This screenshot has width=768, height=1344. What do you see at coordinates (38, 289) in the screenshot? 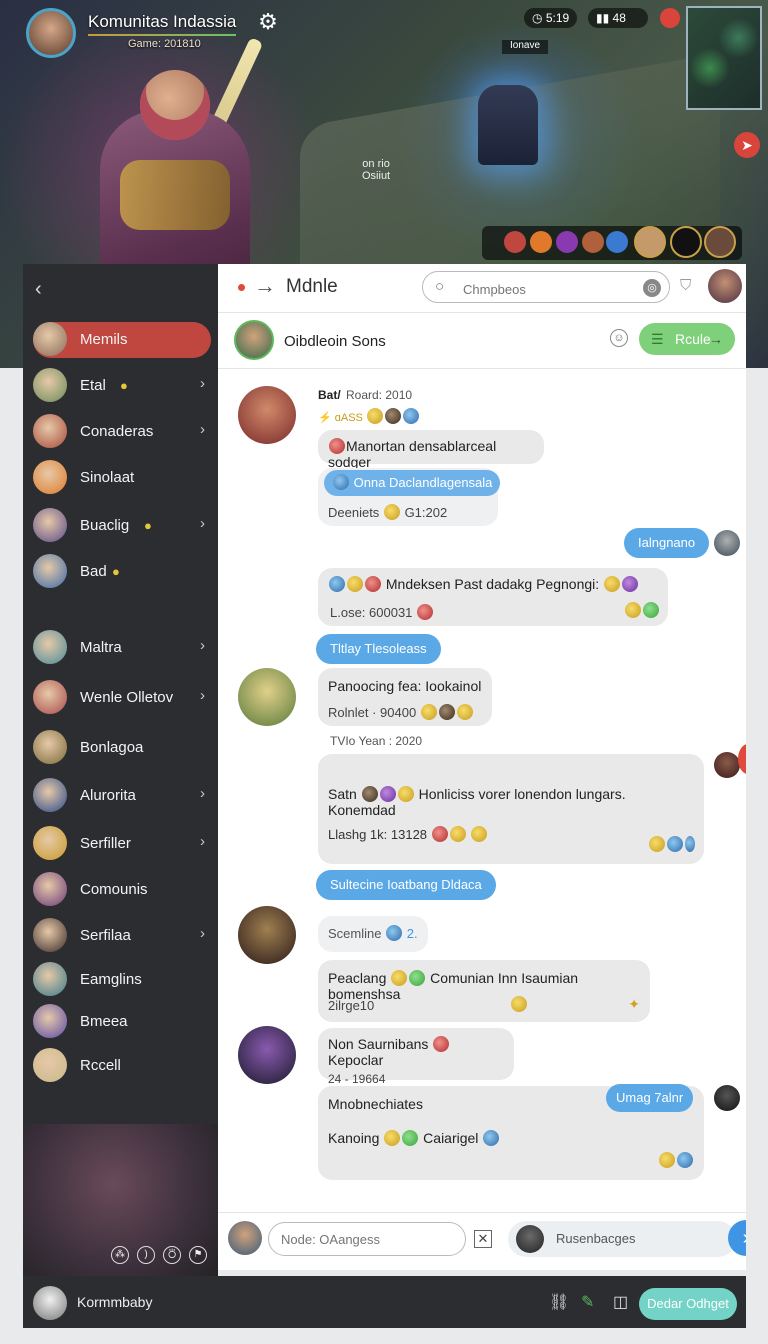
I see `back-chevron-icon: ‹` at bounding box center [38, 289].